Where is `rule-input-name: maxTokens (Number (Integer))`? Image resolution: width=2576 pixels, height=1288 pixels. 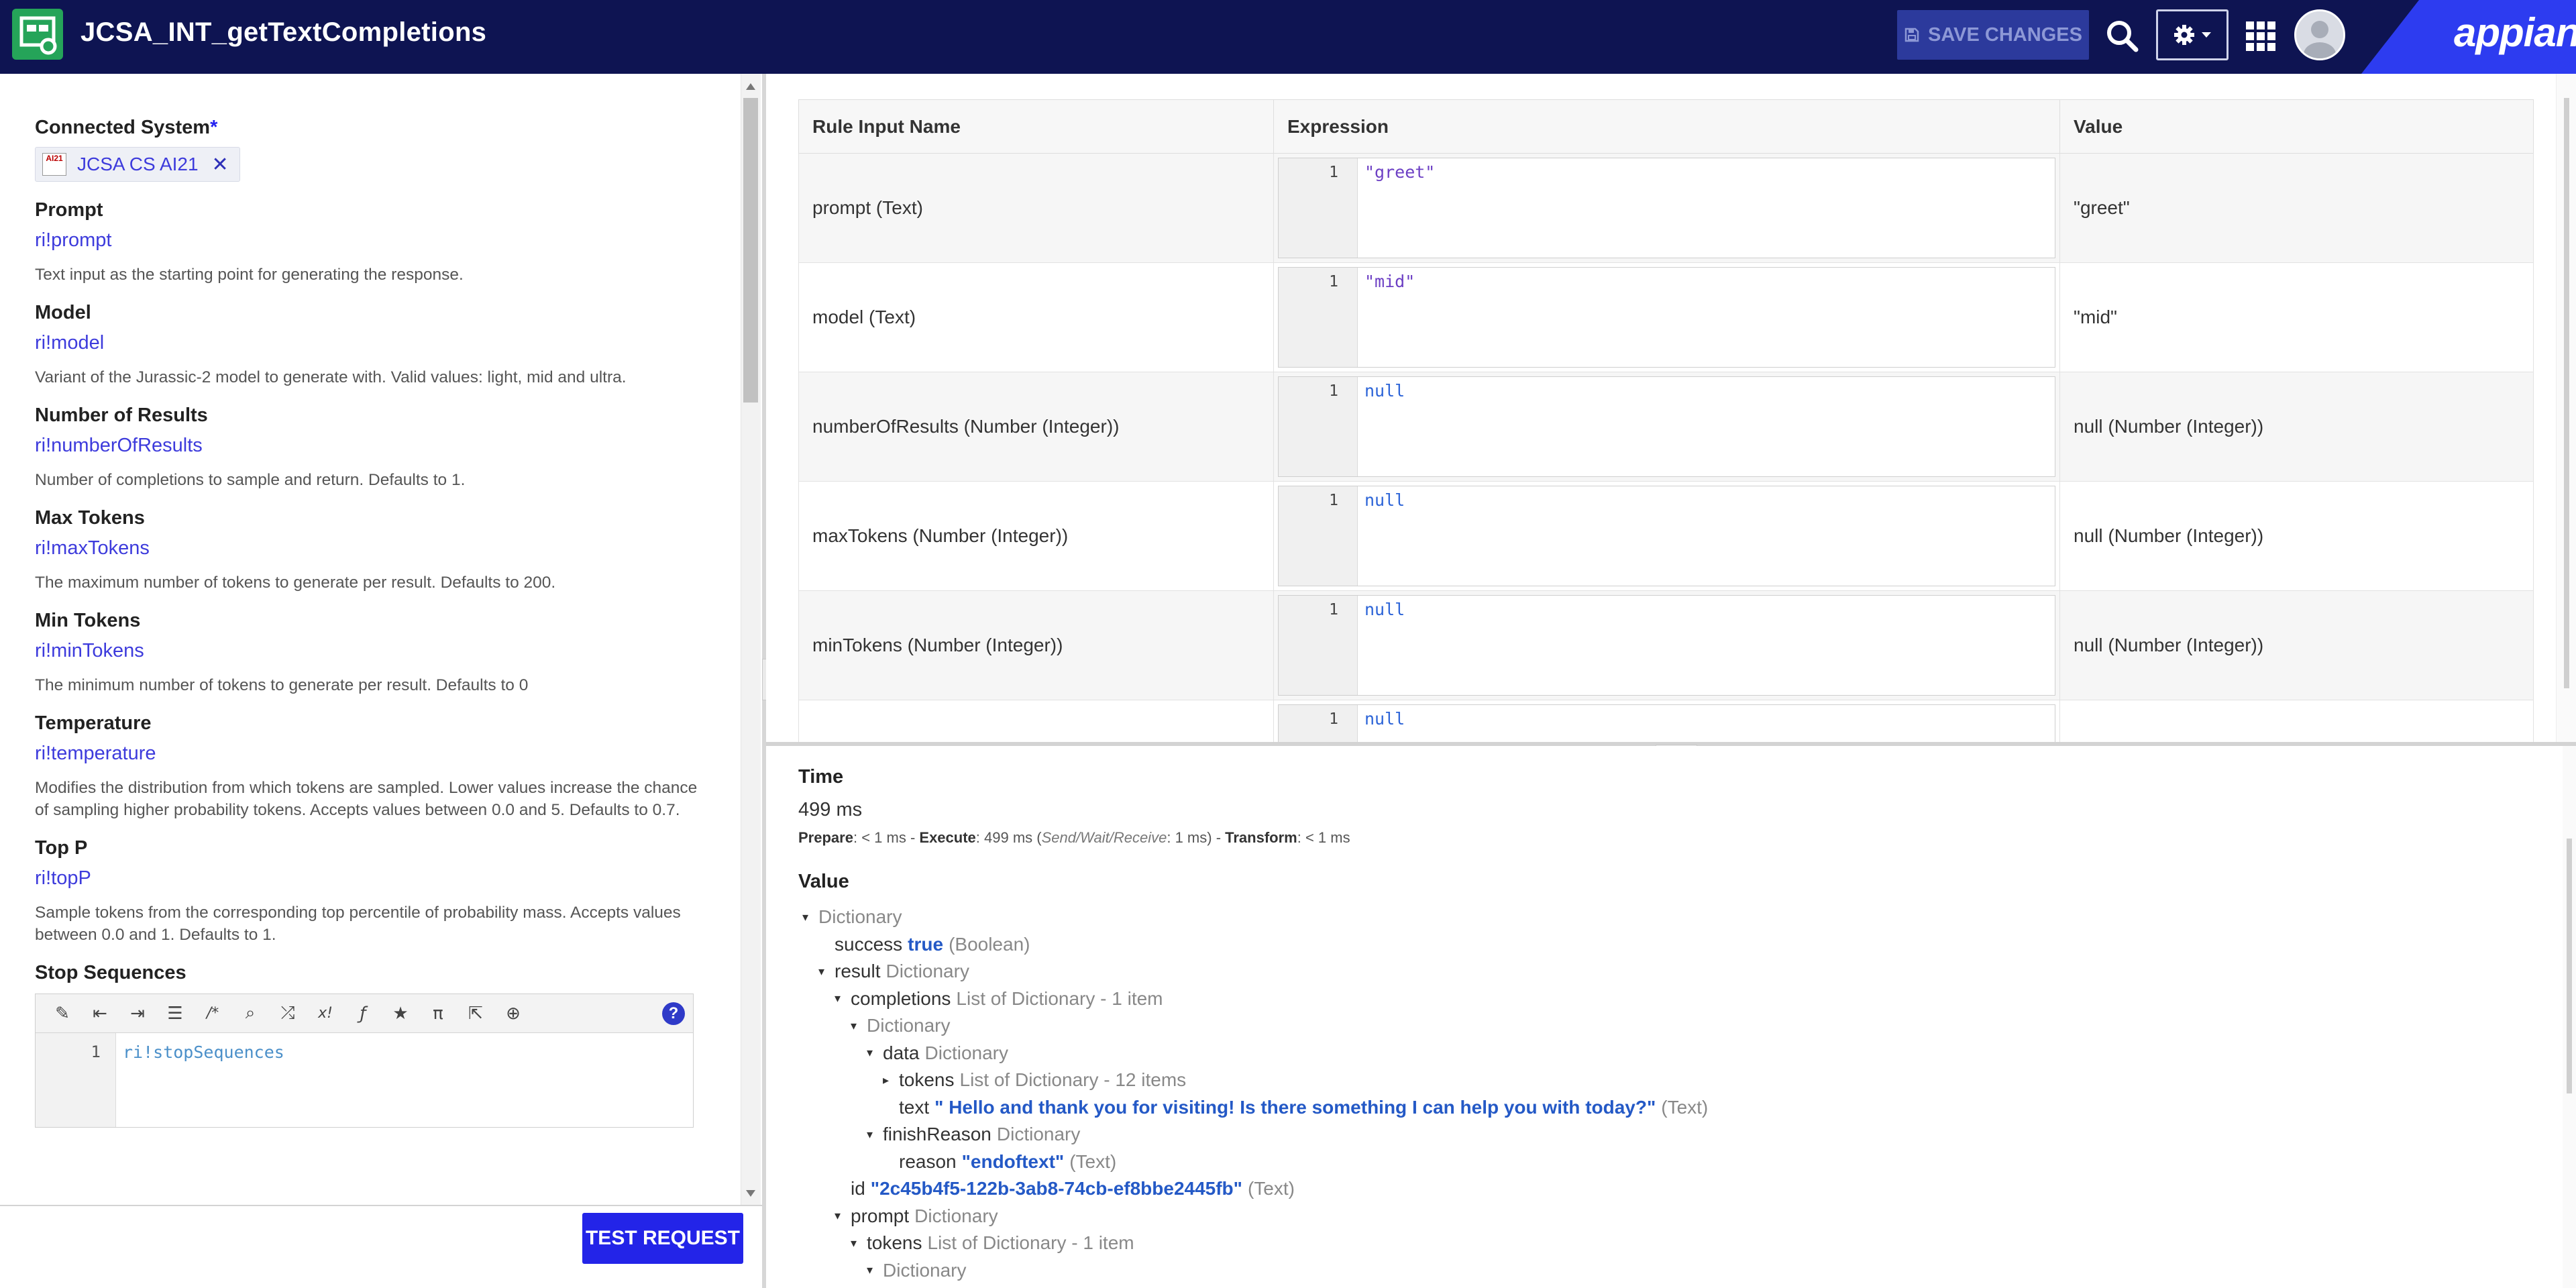 rule-input-name: maxTokens (Number (Integer)) is located at coordinates (1036, 536).